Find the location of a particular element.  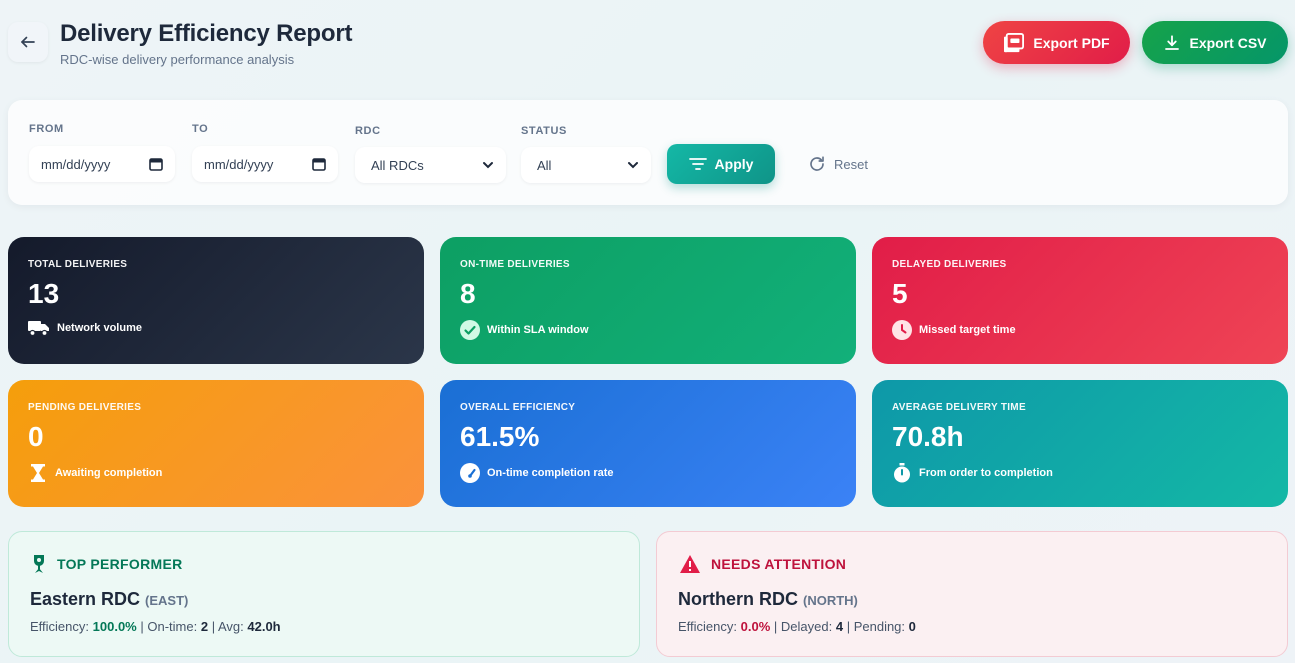

truck-icon is located at coordinates (38, 328).